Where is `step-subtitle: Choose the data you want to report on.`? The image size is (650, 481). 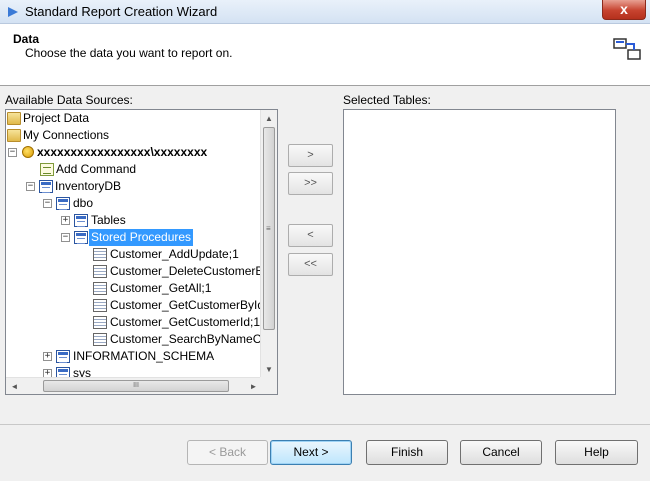 step-subtitle: Choose the data you want to report on. is located at coordinates (129, 53).